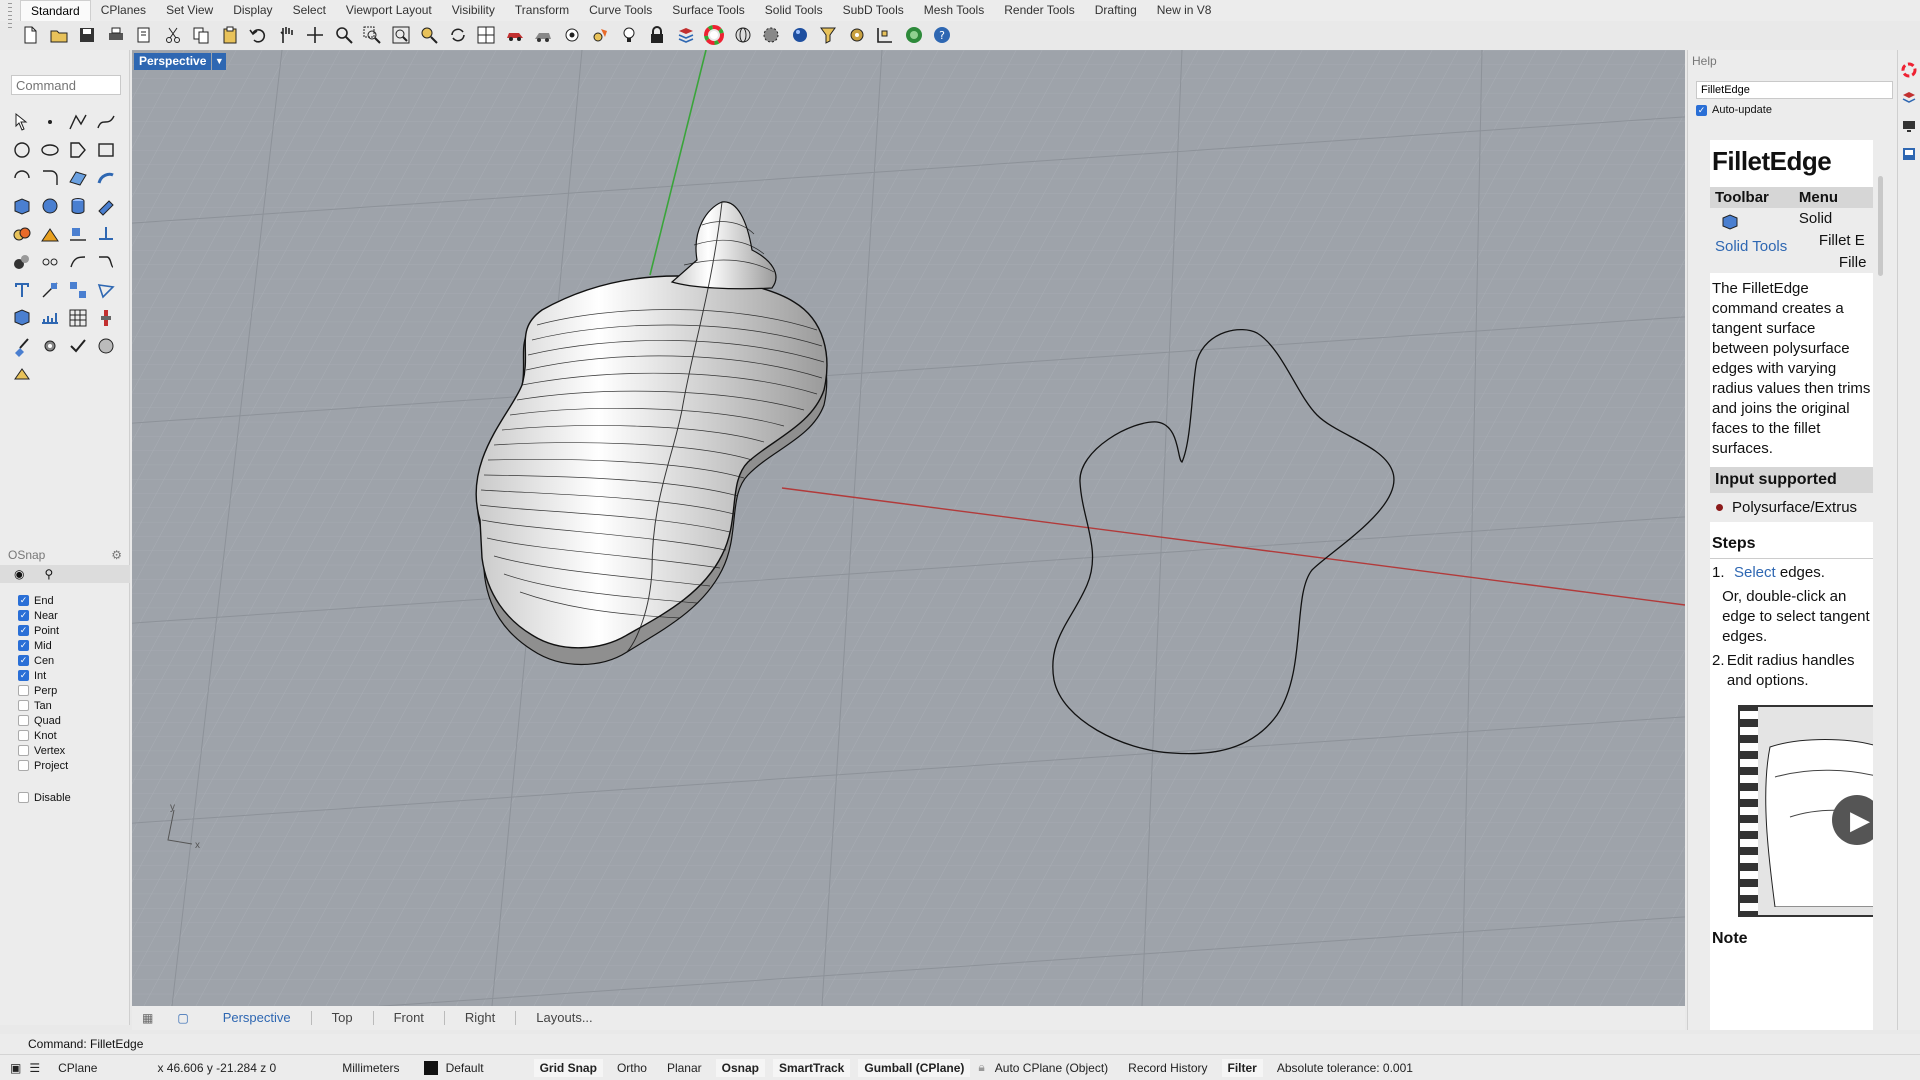  I want to click on tab-display: Display, so click(252, 10).